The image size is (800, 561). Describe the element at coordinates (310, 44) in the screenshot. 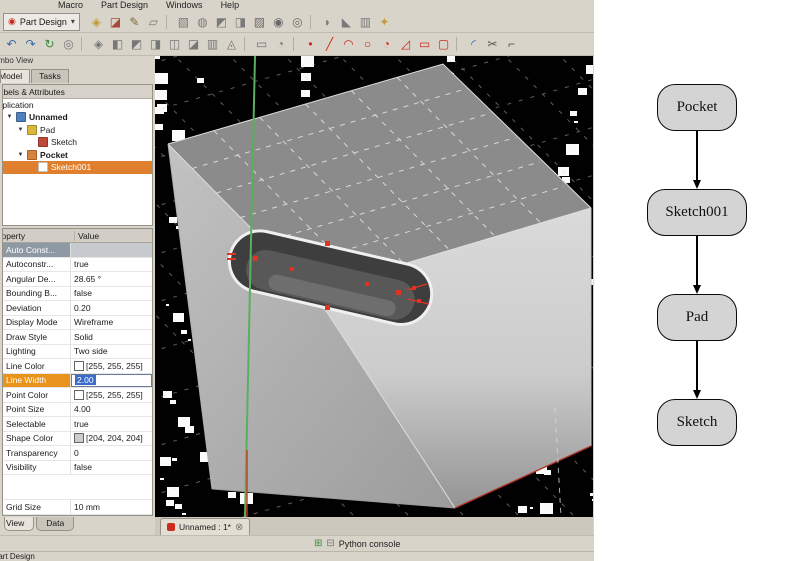

I see `sketch-point-icon: •` at that location.